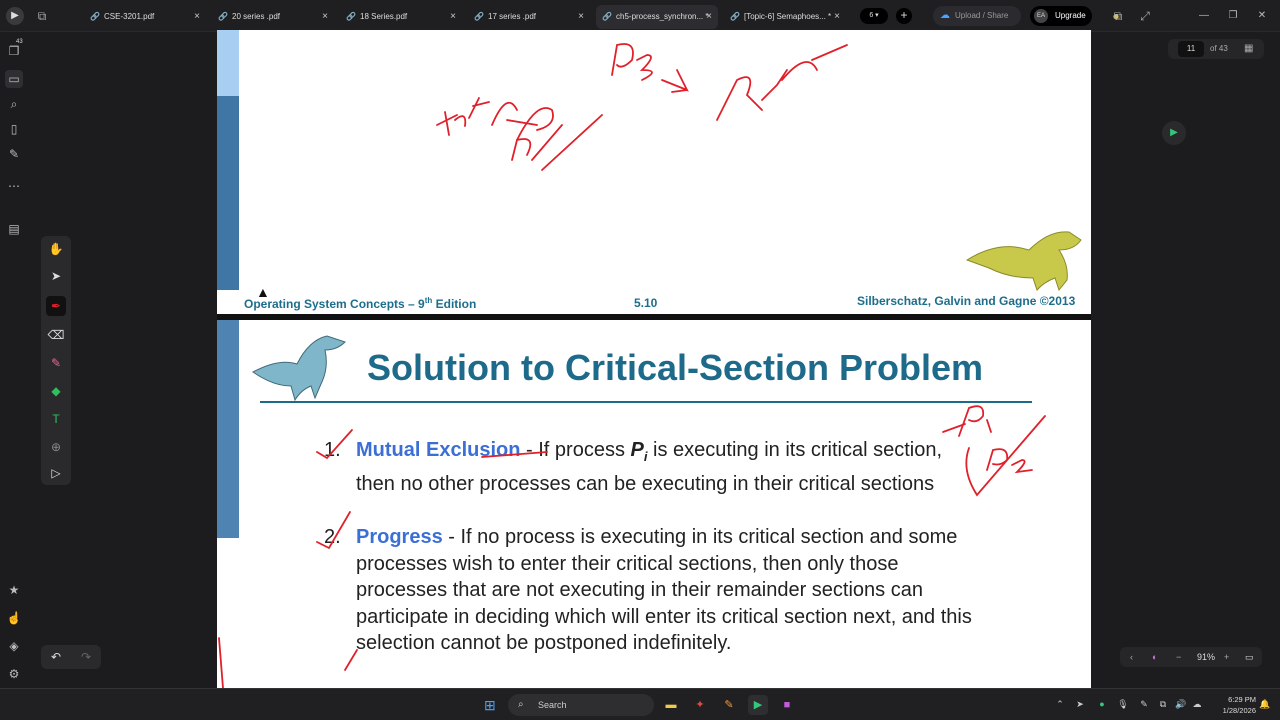 This screenshot has width=1280, height=720. I want to click on taskbar-search-input: ⌕ Search, so click(581, 705).